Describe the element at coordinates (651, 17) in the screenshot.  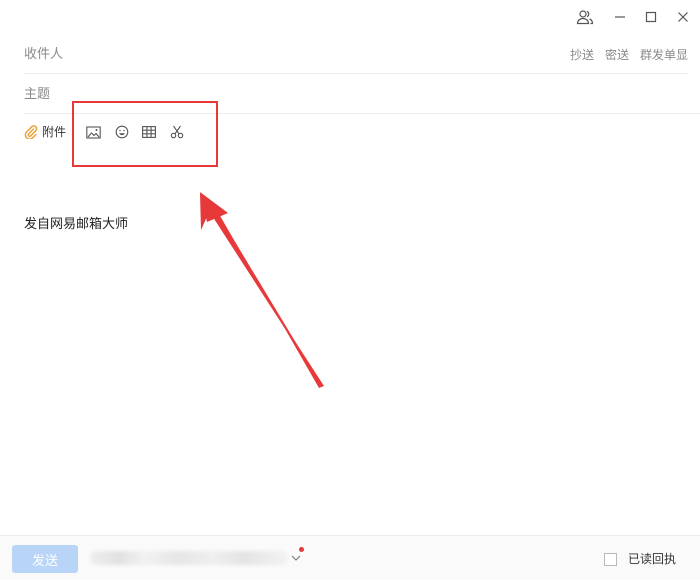
I see `maximize-icon` at that location.